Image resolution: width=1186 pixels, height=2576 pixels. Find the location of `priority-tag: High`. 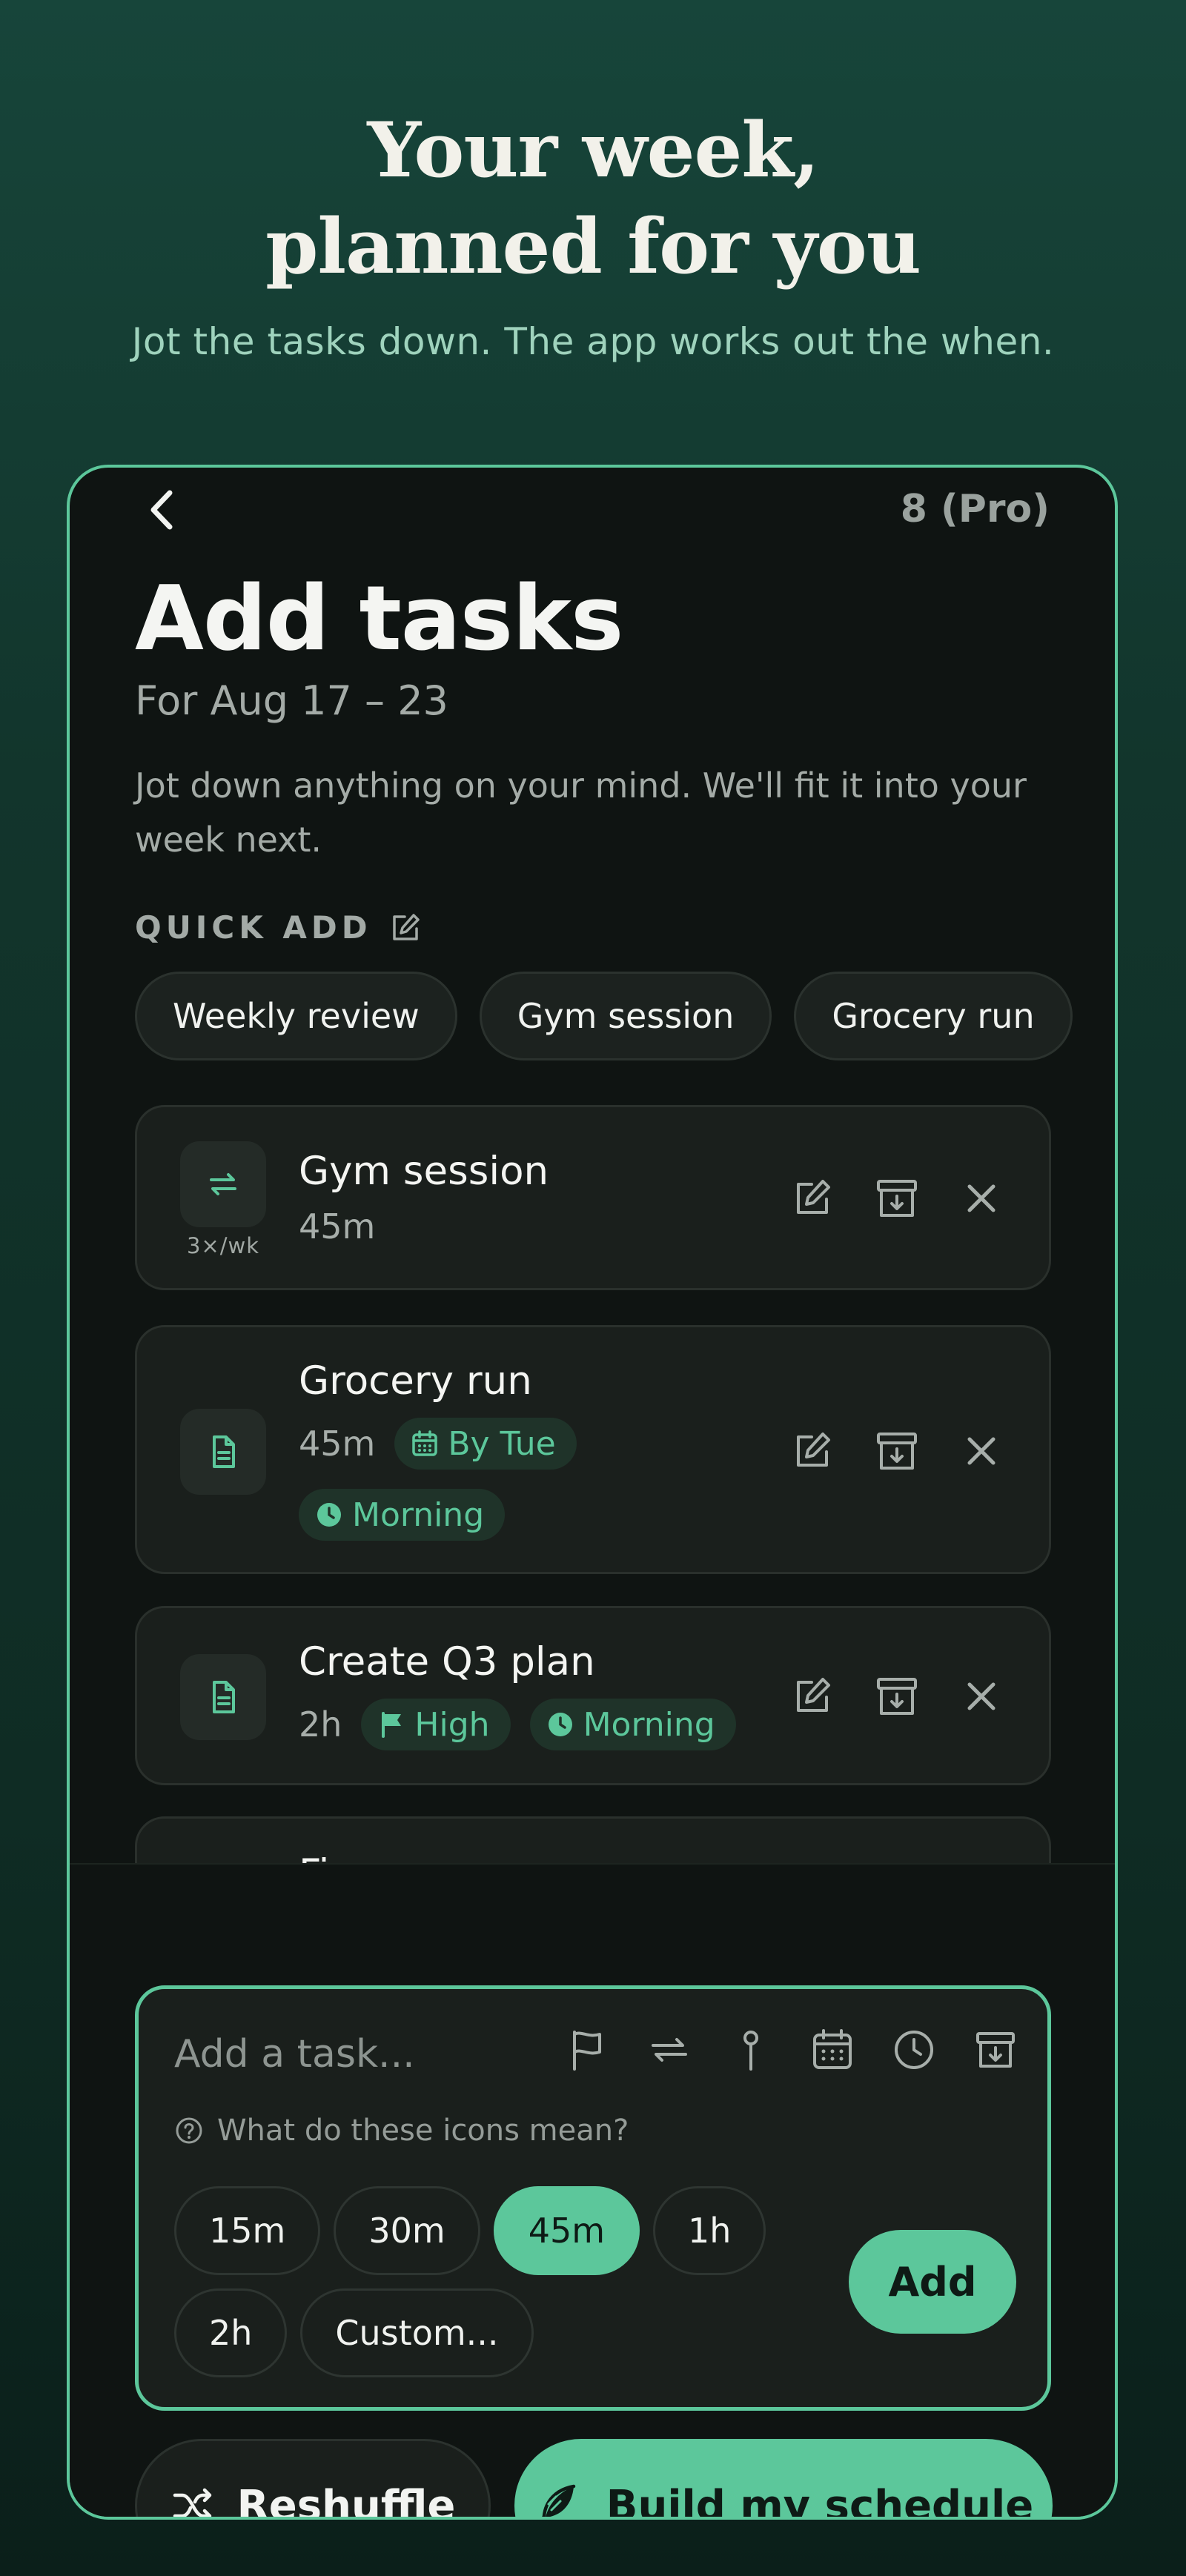

priority-tag: High is located at coordinates (436, 1724).